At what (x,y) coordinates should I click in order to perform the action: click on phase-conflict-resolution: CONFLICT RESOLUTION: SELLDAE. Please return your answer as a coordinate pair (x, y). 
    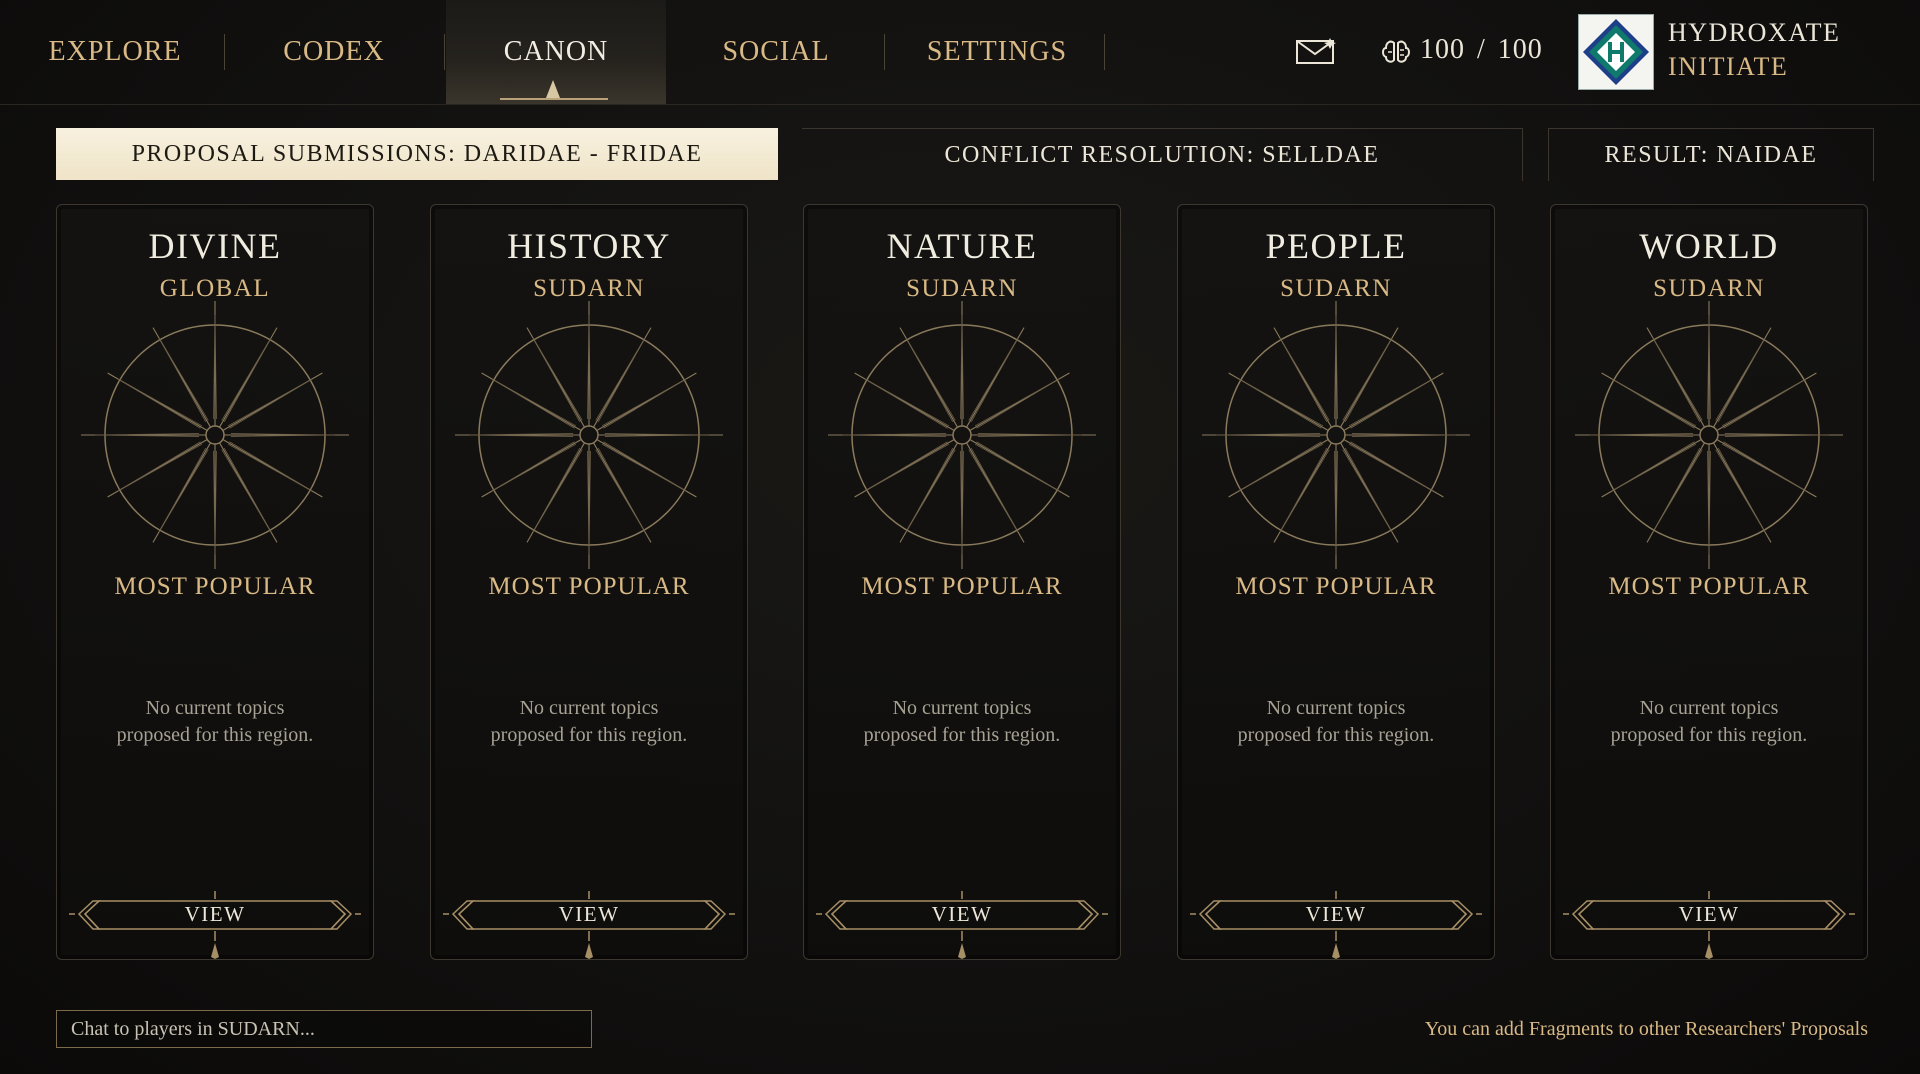
    Looking at the image, I should click on (1162, 154).